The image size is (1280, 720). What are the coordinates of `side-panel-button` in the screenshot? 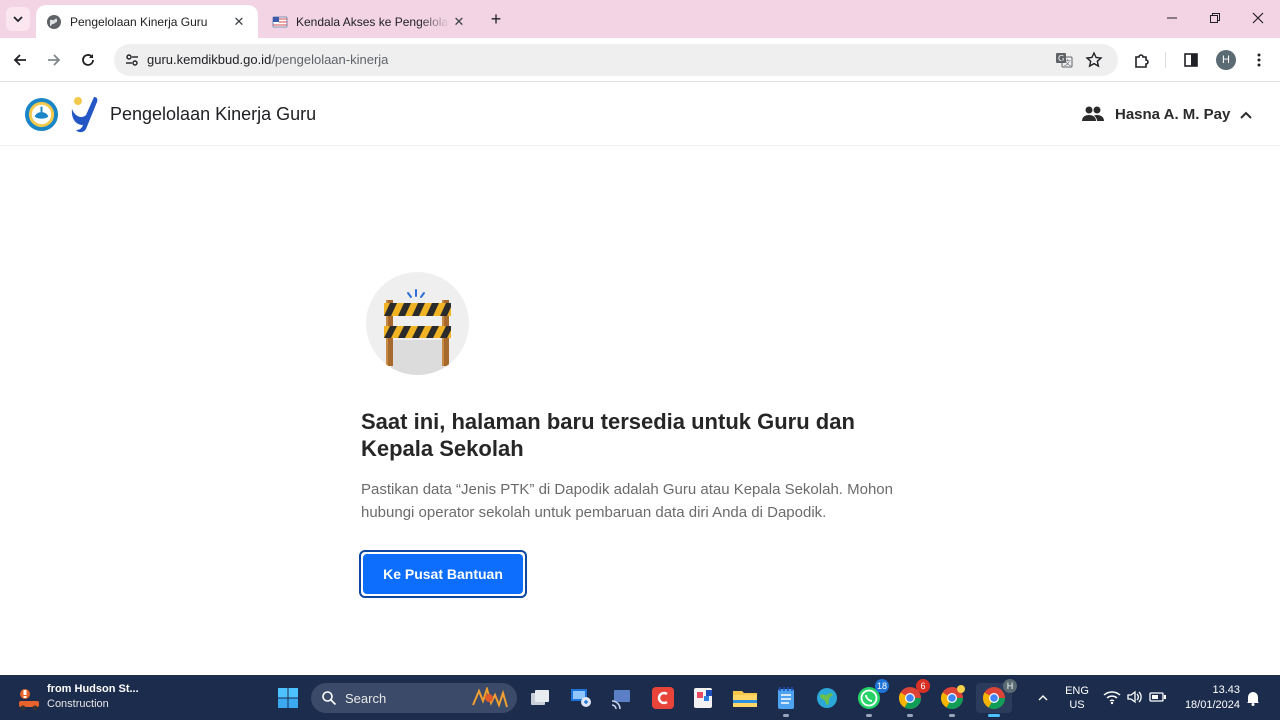 It's located at (1191, 60).